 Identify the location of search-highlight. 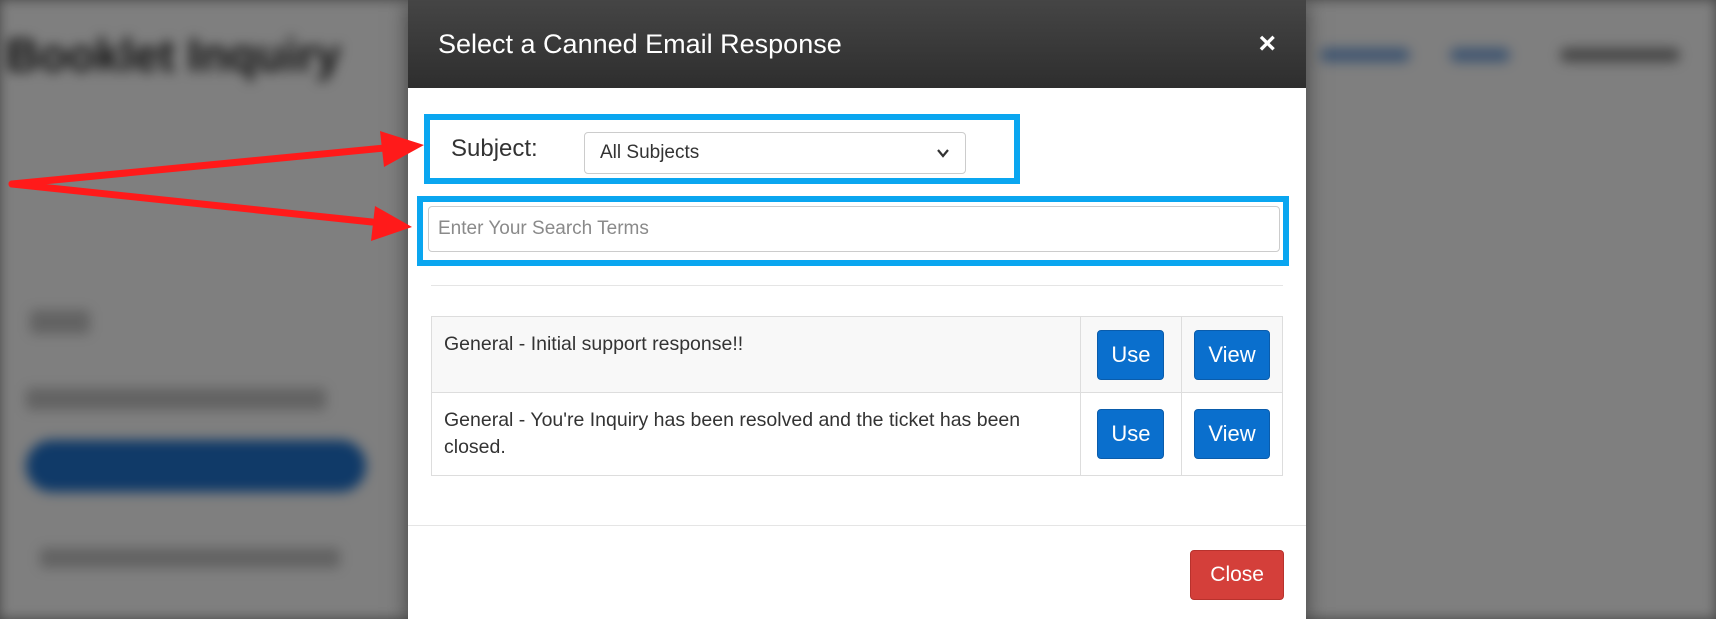
(853, 231).